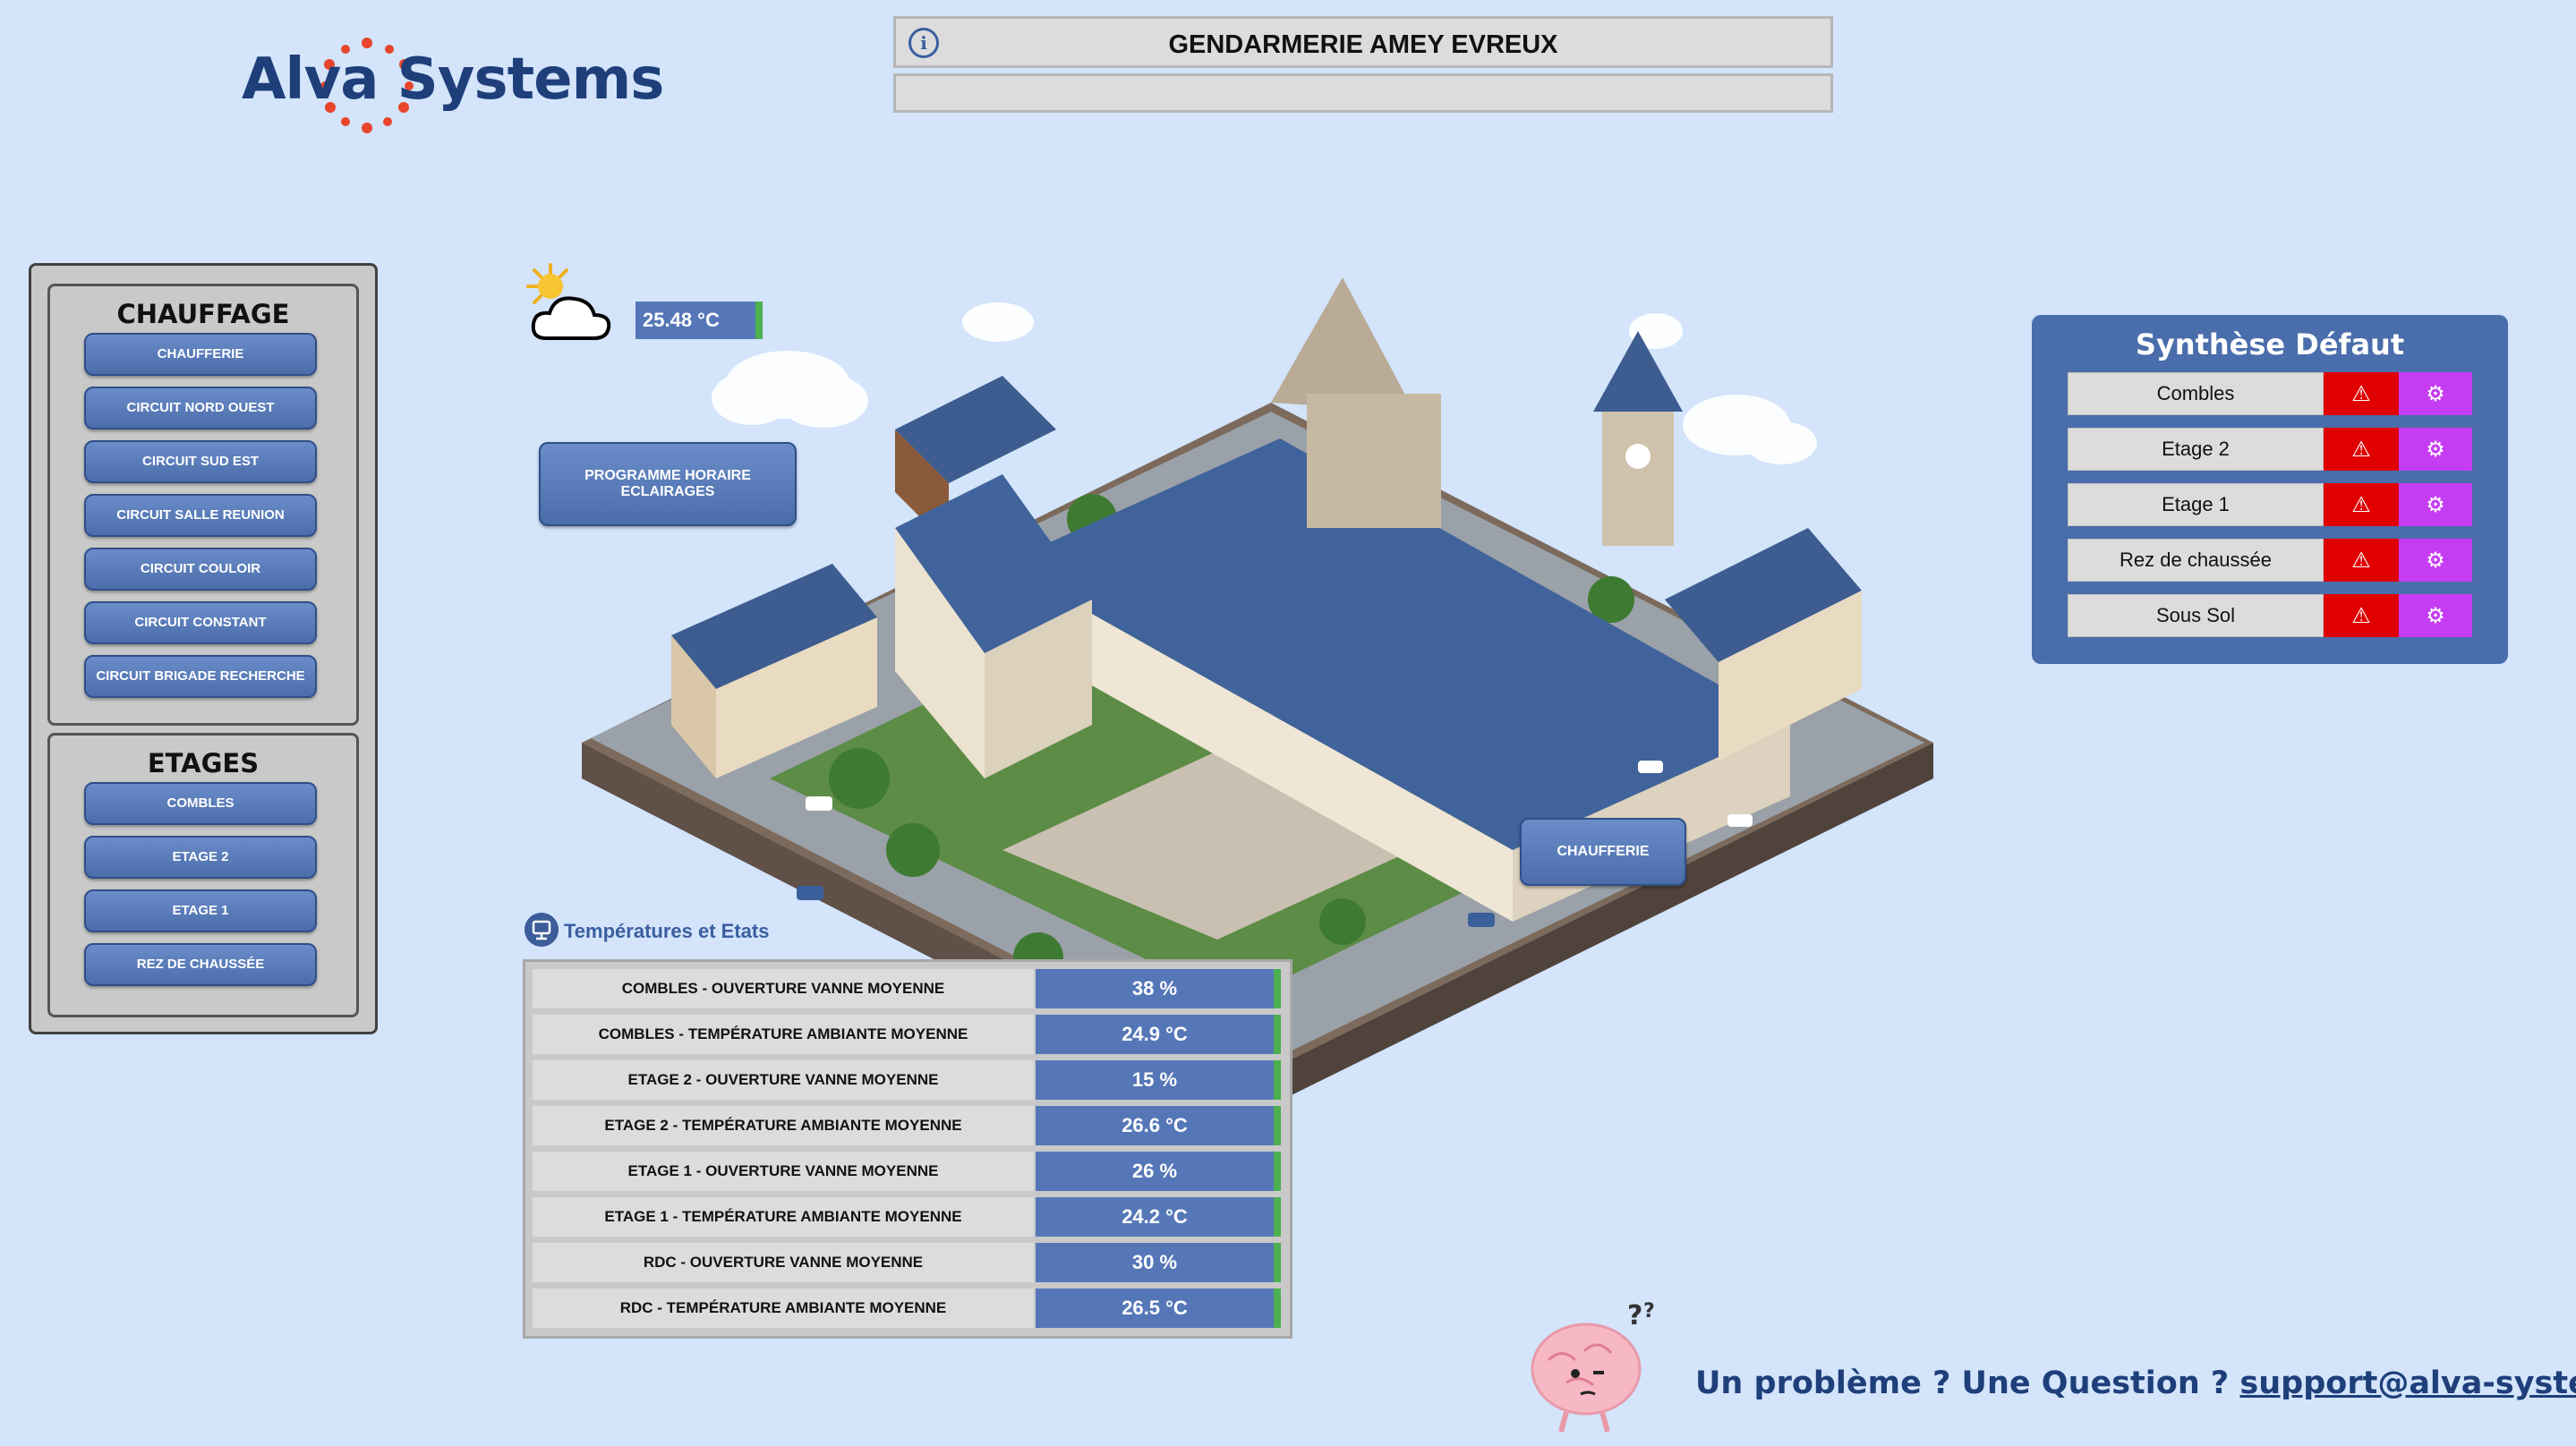 The image size is (2576, 1446). Describe the element at coordinates (200, 462) in the screenshot. I see `circuit-sud-est-button: CIRCUIT SUD EST` at that location.